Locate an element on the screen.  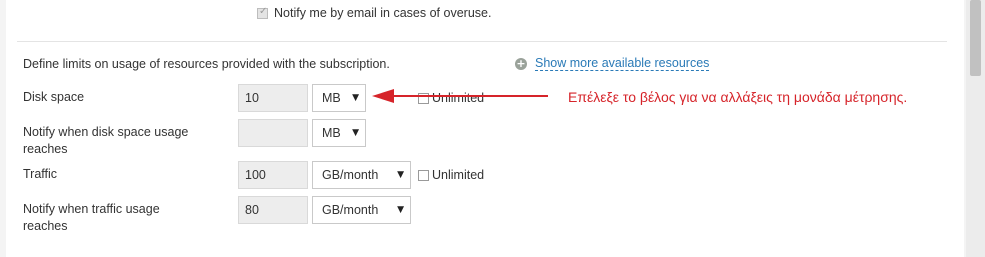
disk-space-label: Disk space is located at coordinates (54, 97).